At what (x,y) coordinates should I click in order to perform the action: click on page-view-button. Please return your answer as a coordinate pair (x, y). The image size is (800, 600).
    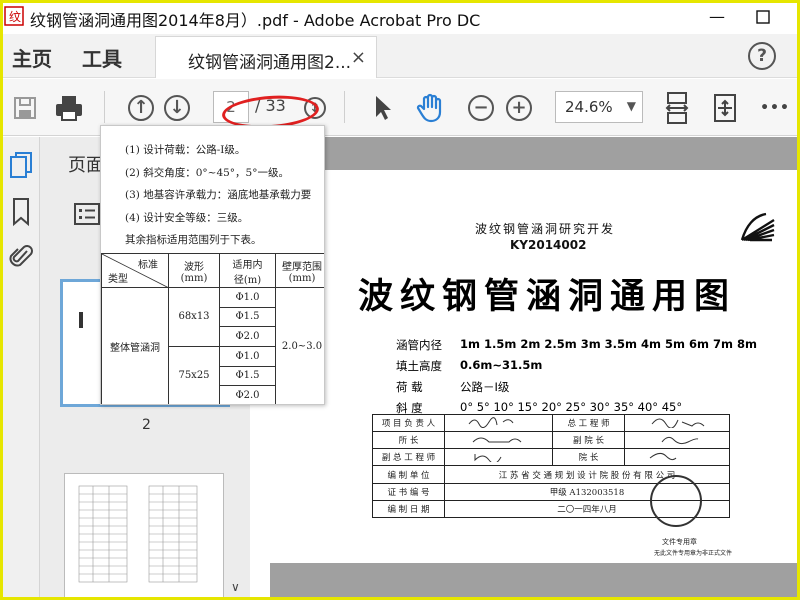
    Looking at the image, I should click on (725, 108).